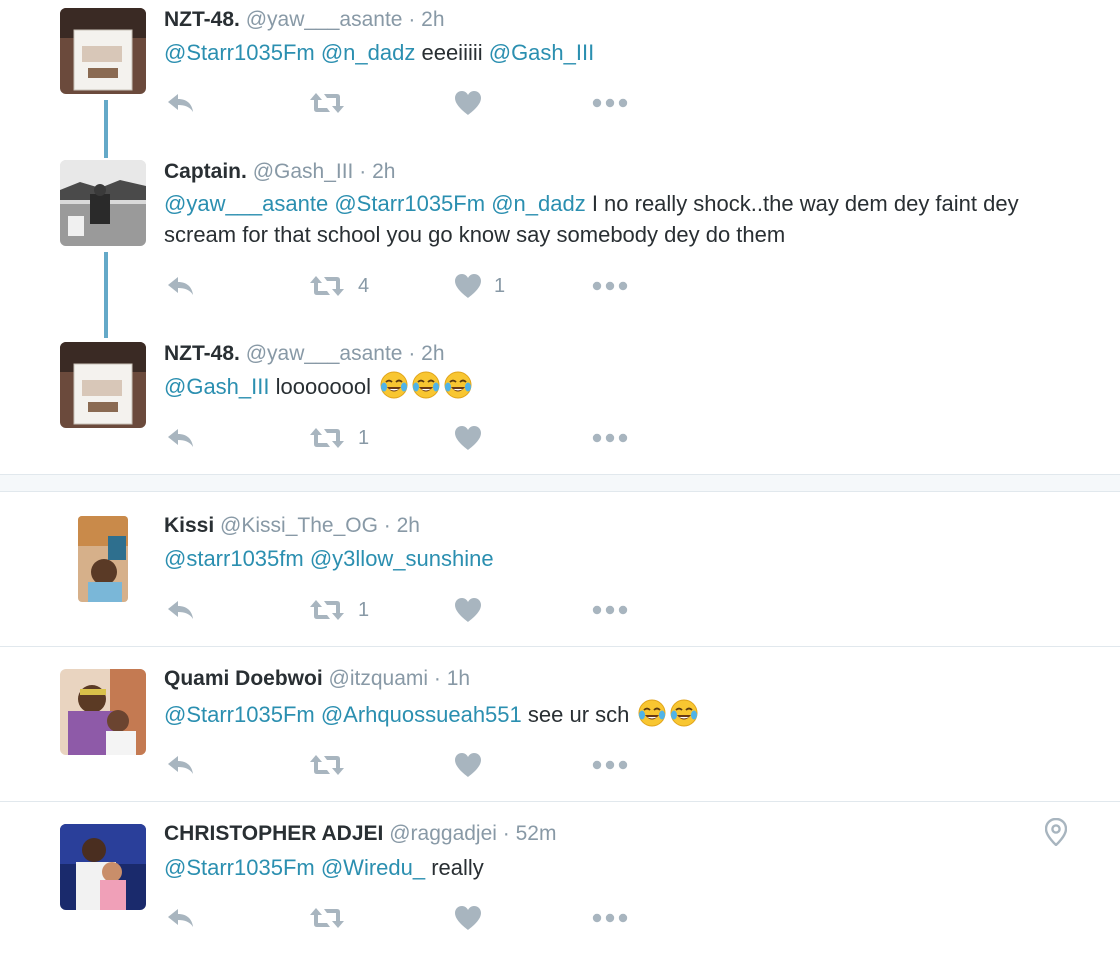 The image size is (1120, 955). Describe the element at coordinates (614, 386) in the screenshot. I see `tweet-text: @Gash_III loooooool` at that location.